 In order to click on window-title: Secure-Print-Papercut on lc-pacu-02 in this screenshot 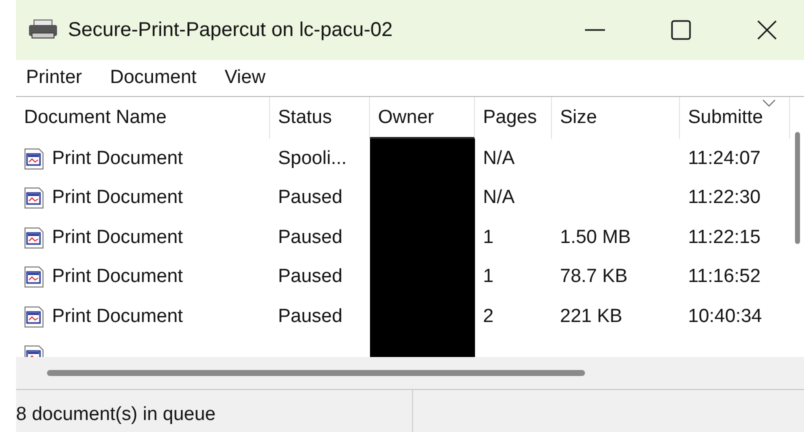, I will do `click(230, 30)`.